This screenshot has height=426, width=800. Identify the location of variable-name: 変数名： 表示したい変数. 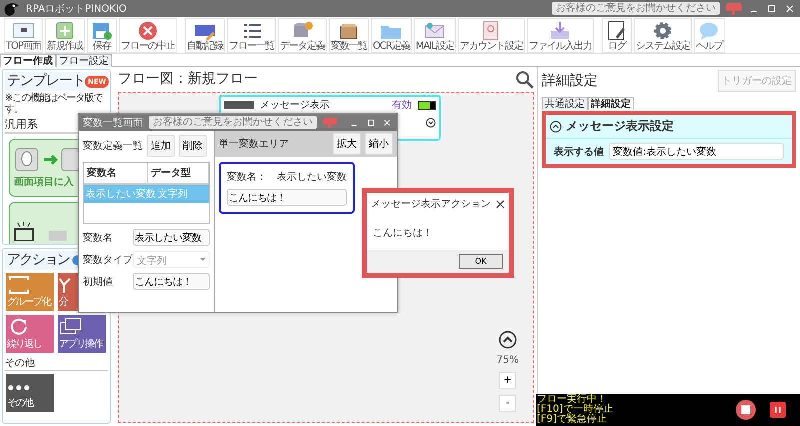
(287, 177).